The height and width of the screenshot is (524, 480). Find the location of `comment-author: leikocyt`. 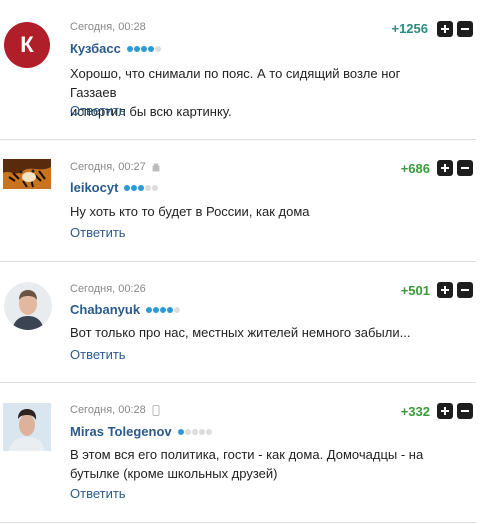

comment-author: leikocyt is located at coordinates (114, 187).